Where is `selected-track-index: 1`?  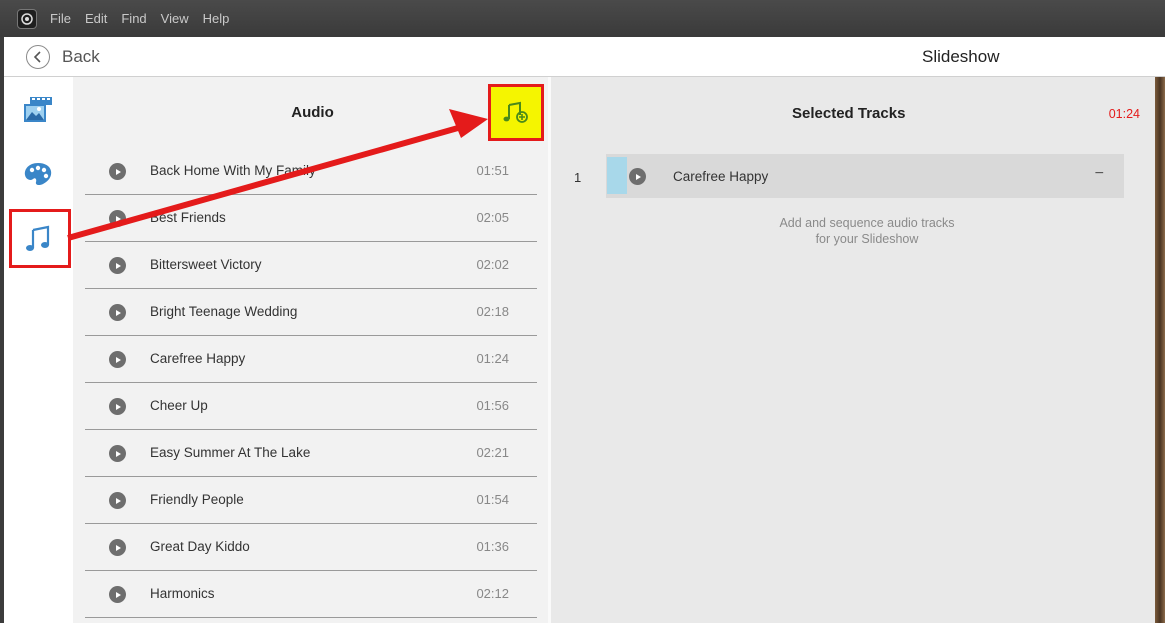
selected-track-index: 1 is located at coordinates (578, 177).